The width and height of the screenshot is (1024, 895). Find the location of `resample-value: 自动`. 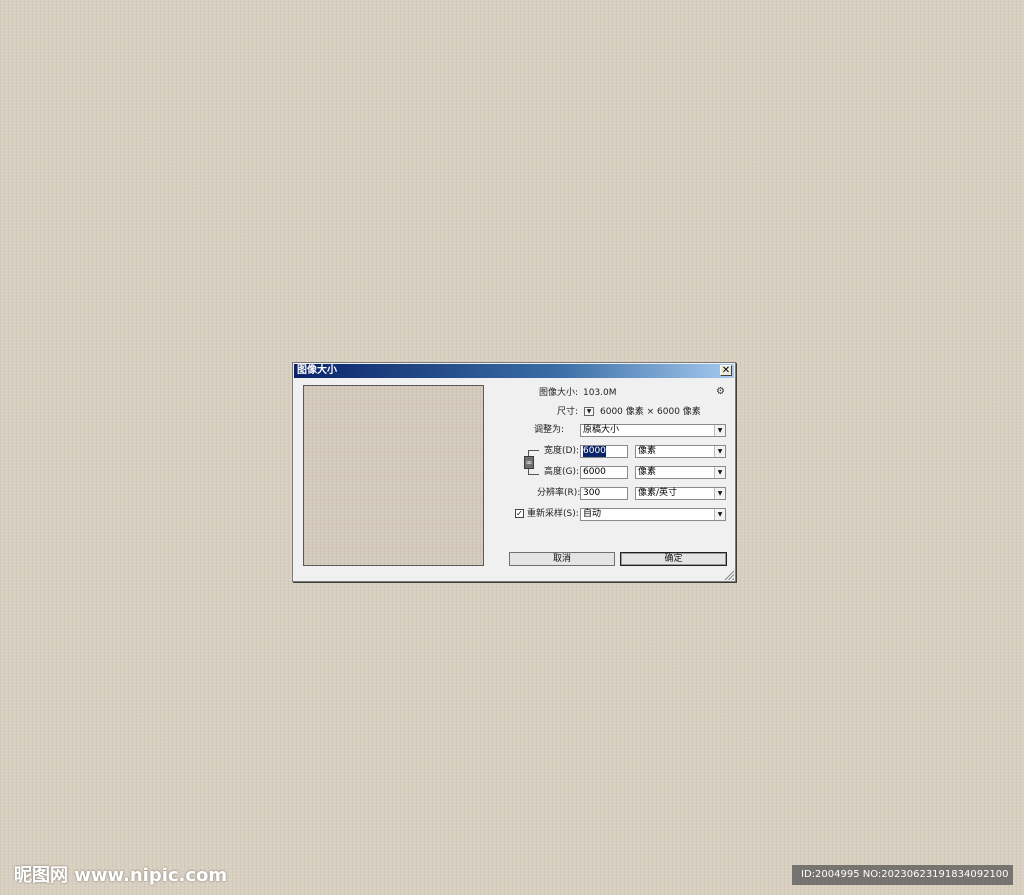

resample-value: 自动 is located at coordinates (592, 514).